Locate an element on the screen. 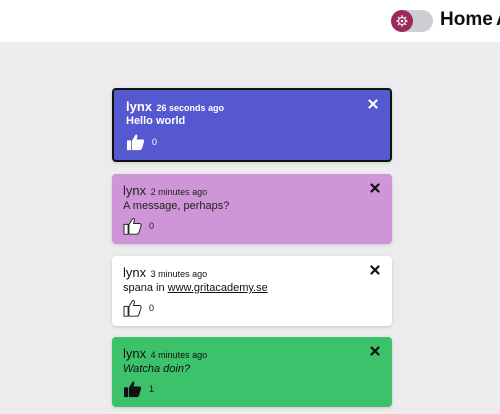 Image resolution: width=500 pixels, height=414 pixels. like-control: 1 is located at coordinates (138, 389).